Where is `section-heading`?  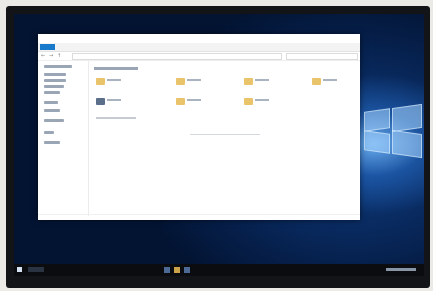 section-heading is located at coordinates (116, 68).